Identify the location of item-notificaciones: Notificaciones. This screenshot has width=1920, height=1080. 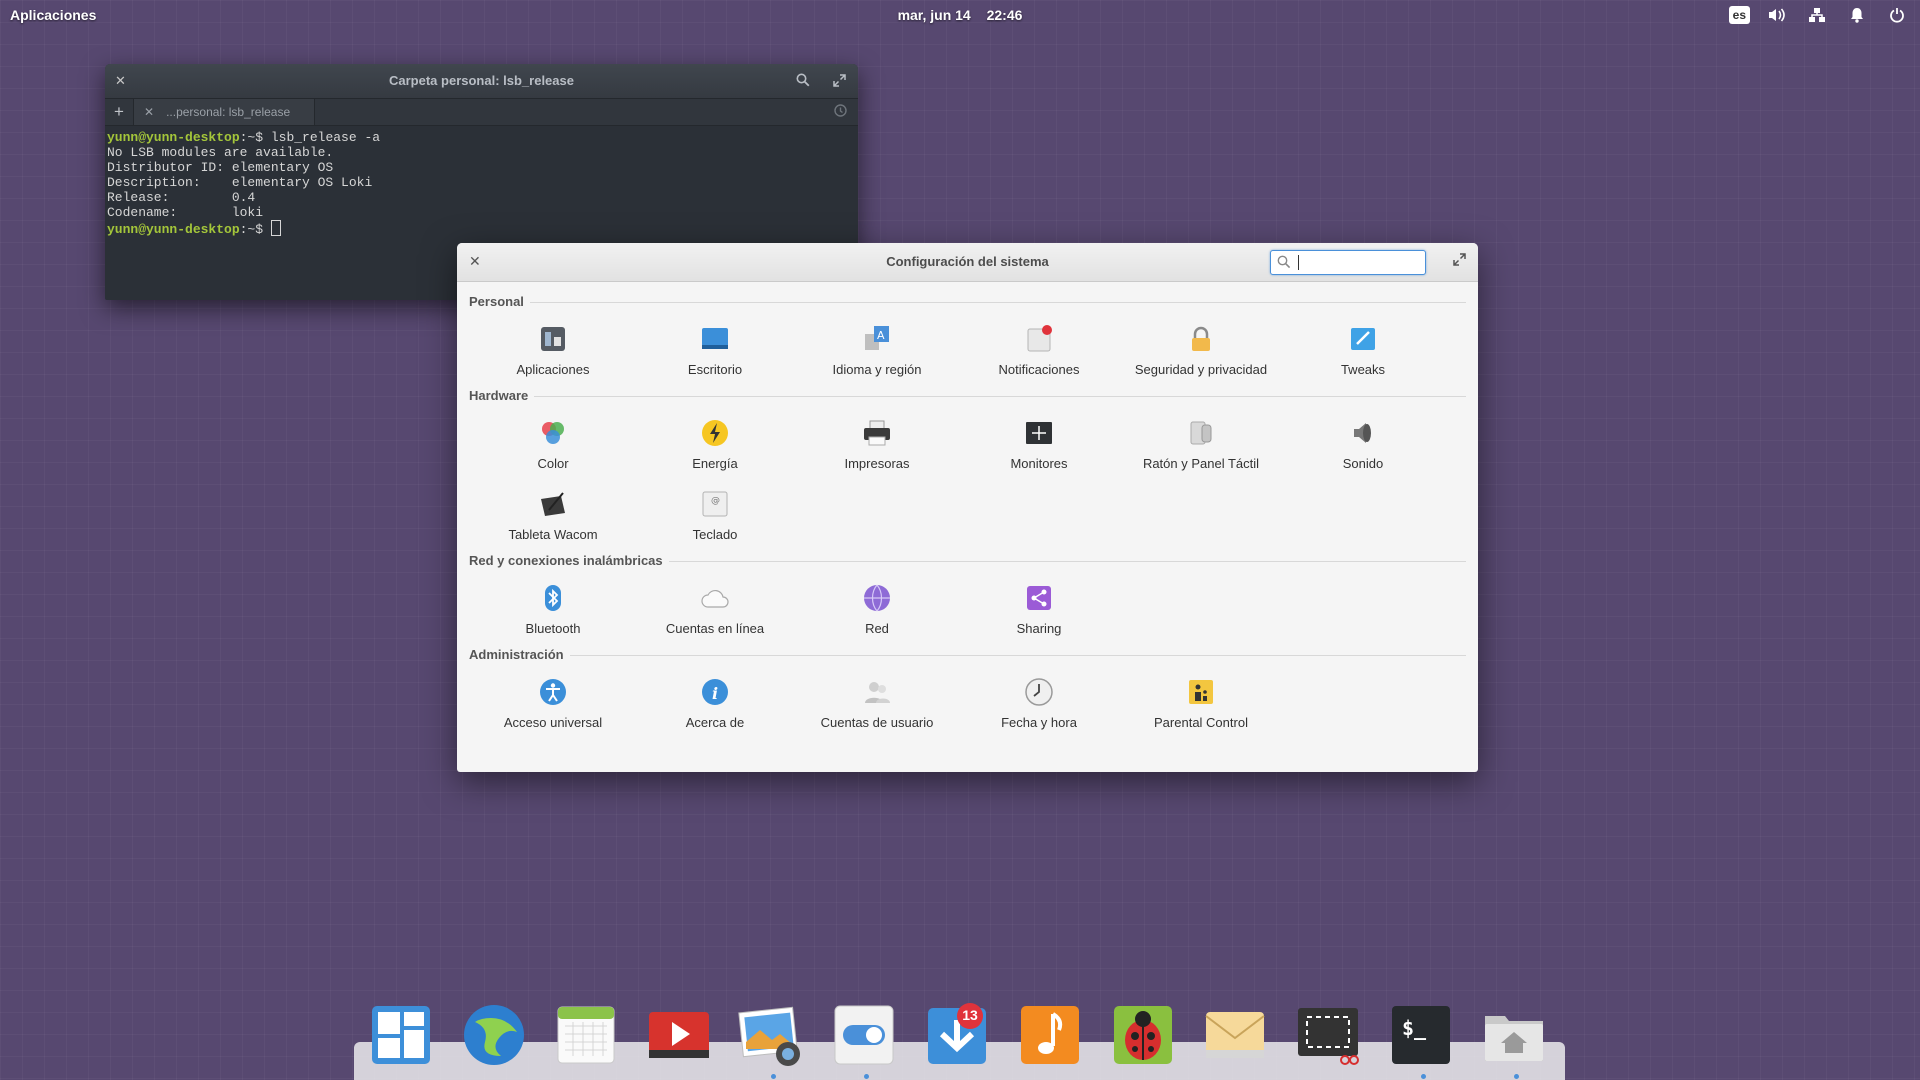
(1039, 353).